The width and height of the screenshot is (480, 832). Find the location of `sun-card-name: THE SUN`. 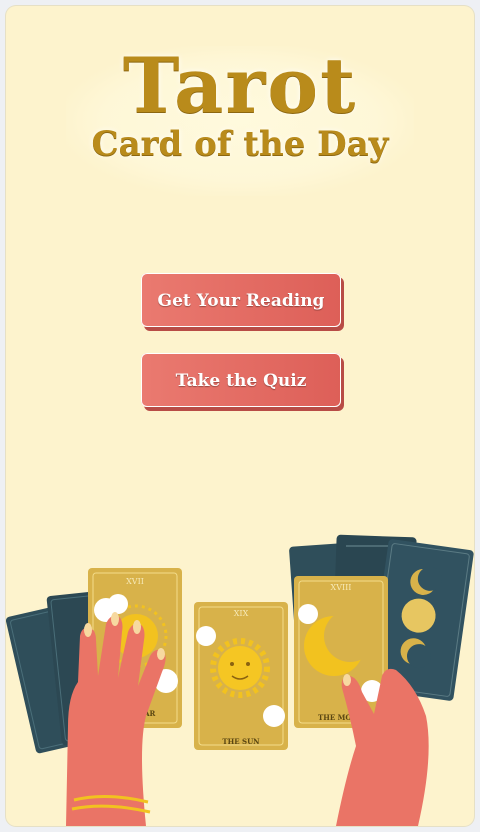

sun-card-name: THE SUN is located at coordinates (241, 741).